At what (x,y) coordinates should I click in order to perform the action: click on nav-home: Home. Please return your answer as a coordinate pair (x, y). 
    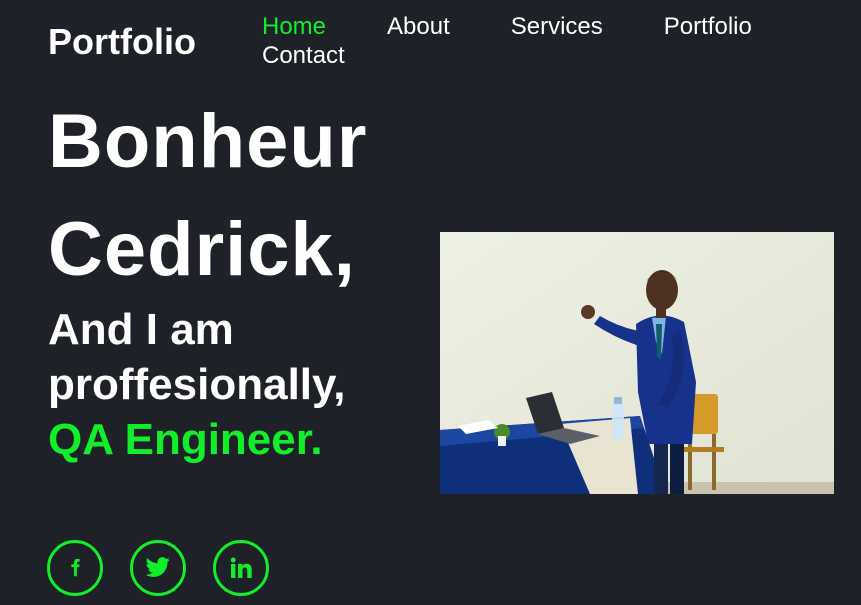
    Looking at the image, I should click on (294, 26).